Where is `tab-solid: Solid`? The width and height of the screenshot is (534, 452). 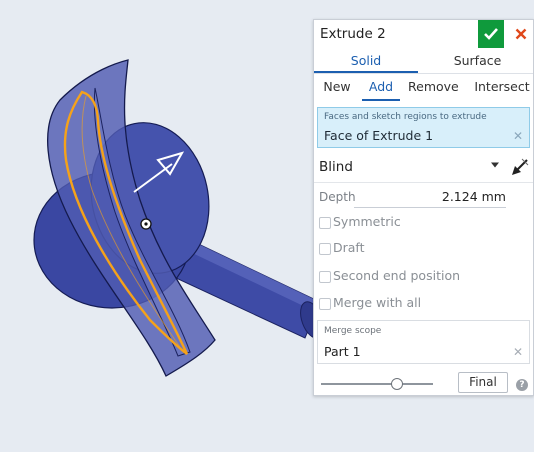
tab-solid: Solid is located at coordinates (366, 61).